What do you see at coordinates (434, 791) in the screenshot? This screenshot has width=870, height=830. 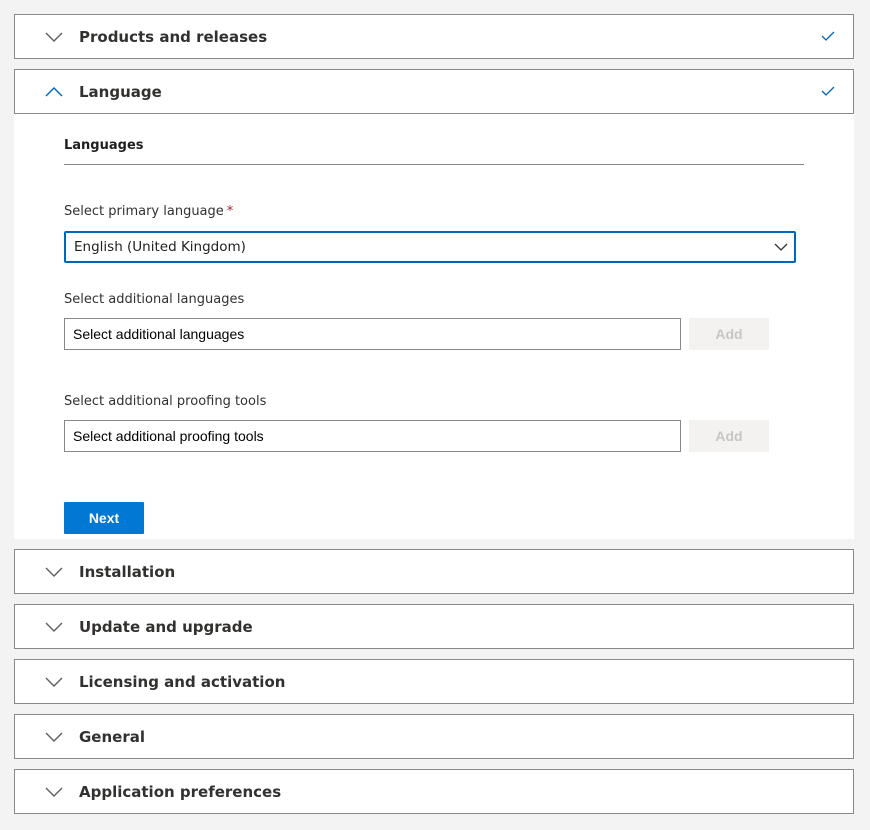 I see `panel-application-preferences: Application preferences` at bounding box center [434, 791].